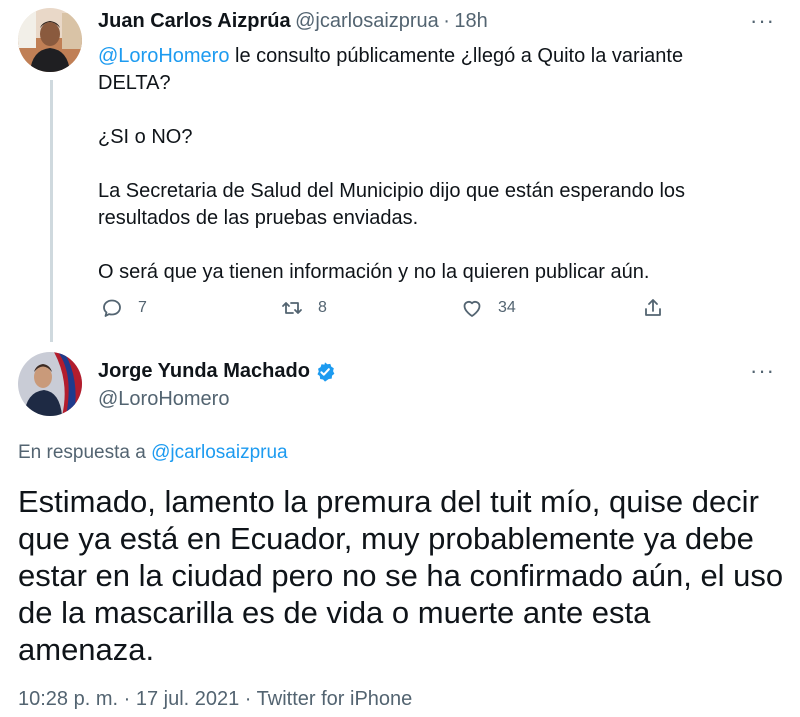  What do you see at coordinates (258, 218) in the screenshot?
I see `tweet1-para3-line2: resultados de las pruebas enviadas.` at bounding box center [258, 218].